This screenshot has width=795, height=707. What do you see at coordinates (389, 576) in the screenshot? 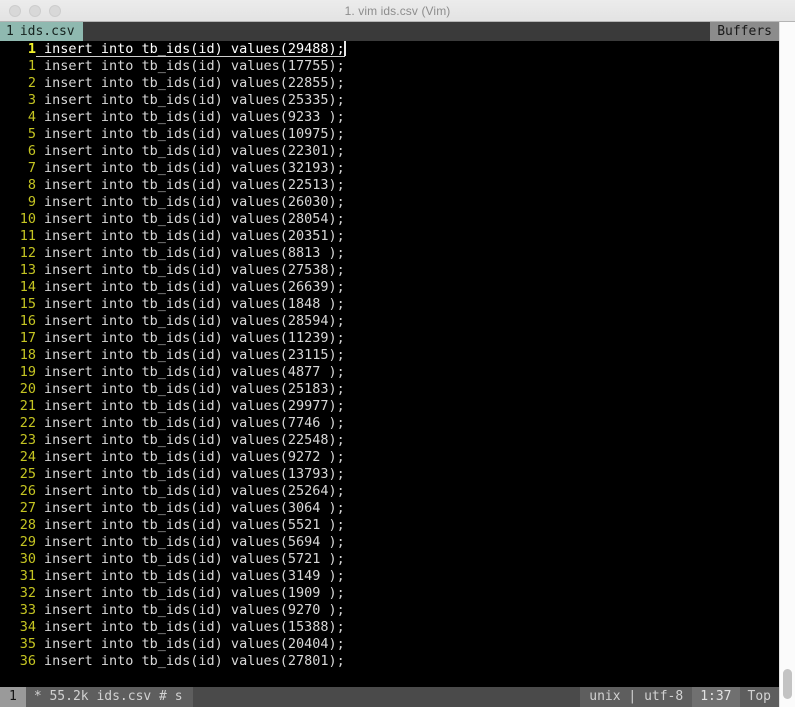
I see `editor-line: 31 insert into tb_ids(id) values(3149 );` at bounding box center [389, 576].